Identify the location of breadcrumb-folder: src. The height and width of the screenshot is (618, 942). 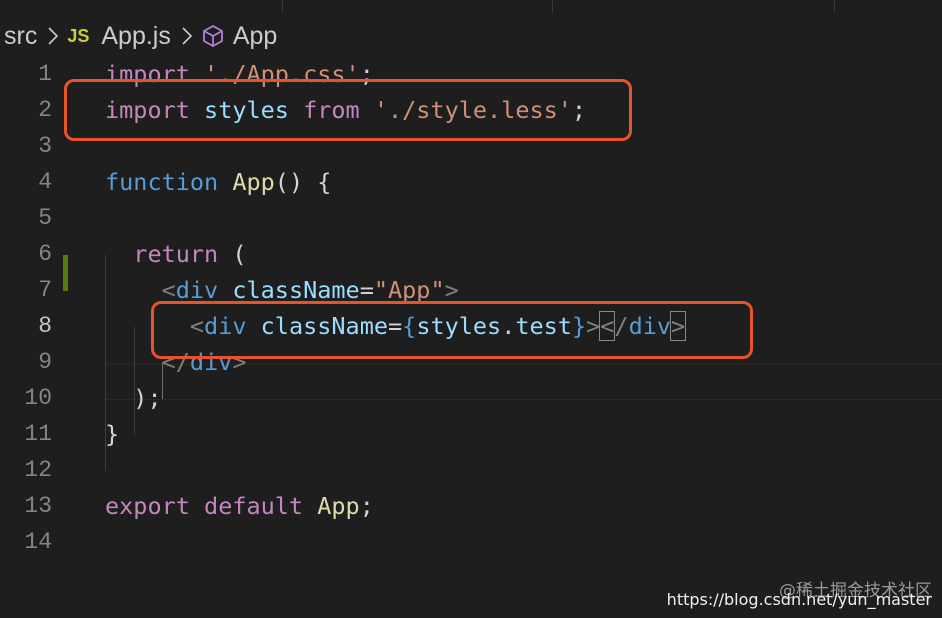
(18, 36).